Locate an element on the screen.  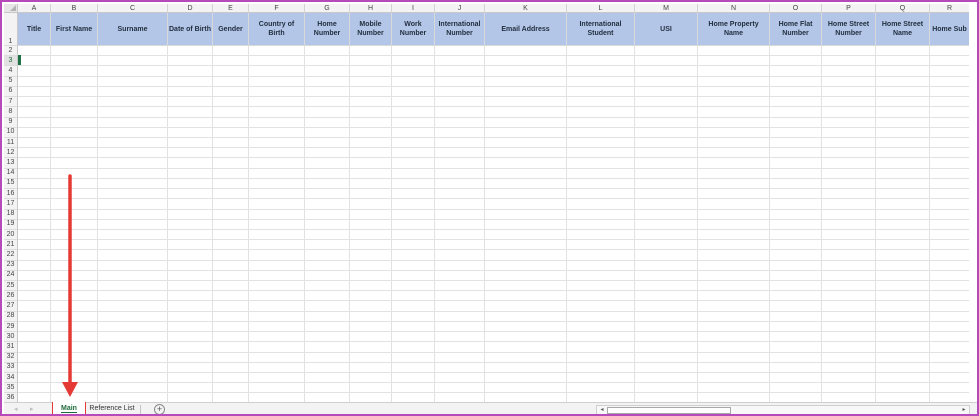
header-cell: Country of Birth is located at coordinates (277, 29).